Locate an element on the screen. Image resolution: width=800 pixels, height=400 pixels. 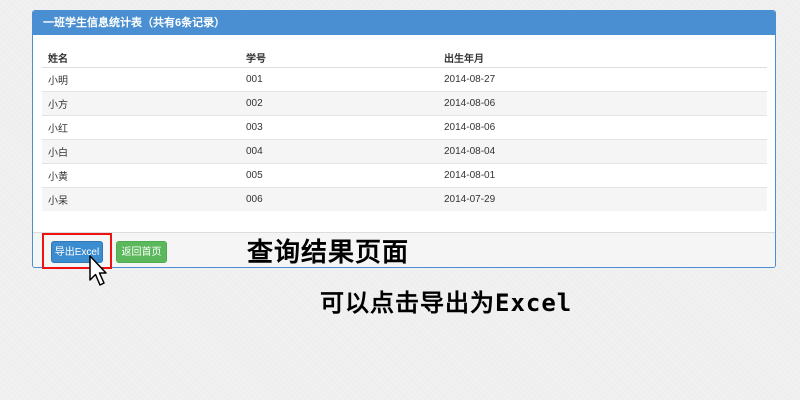
cell-student-id: 001 is located at coordinates (339, 79).